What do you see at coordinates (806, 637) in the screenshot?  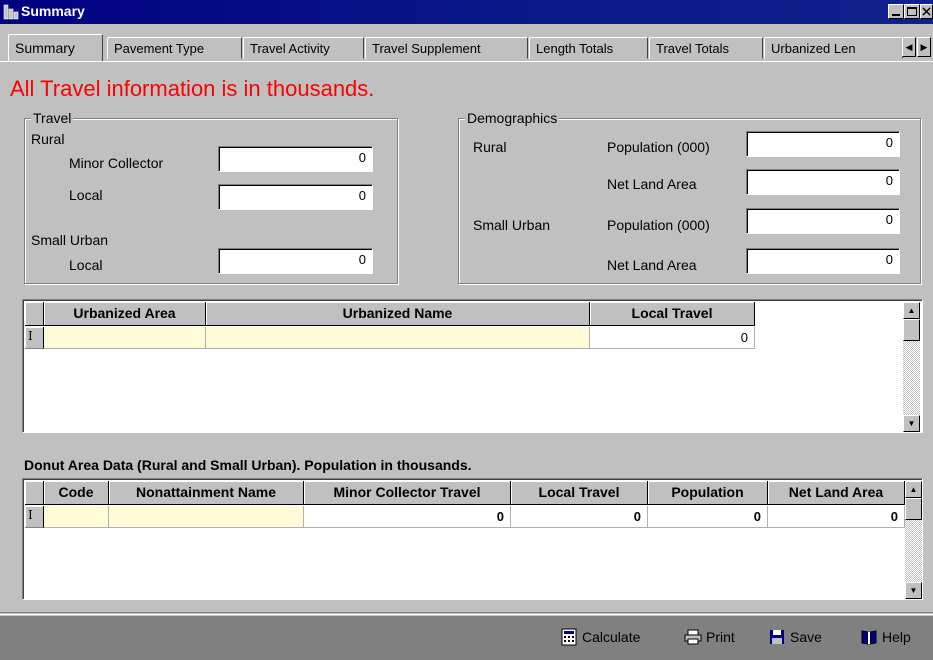 I see `save-label: Save` at bounding box center [806, 637].